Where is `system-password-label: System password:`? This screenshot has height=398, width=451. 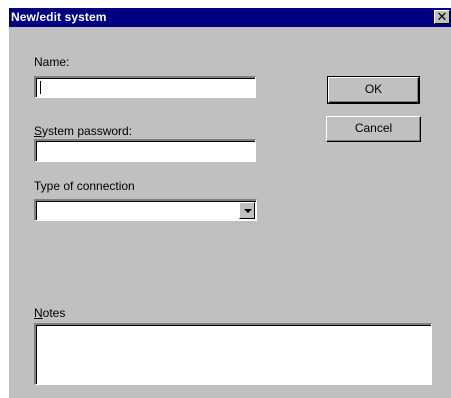
system-password-label: System password: is located at coordinates (83, 131).